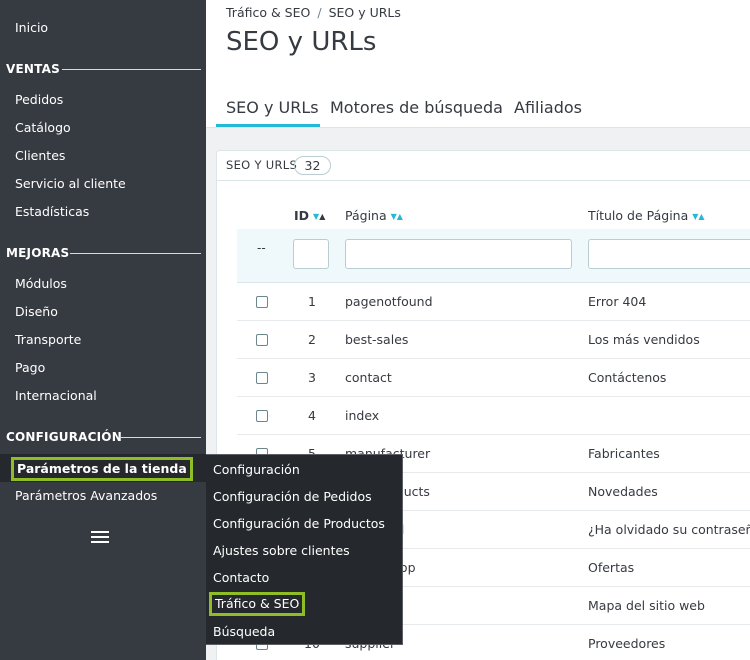 The width and height of the screenshot is (750, 660). What do you see at coordinates (33, 69) in the screenshot?
I see `sidebar-section-ventas: VENTAS` at bounding box center [33, 69].